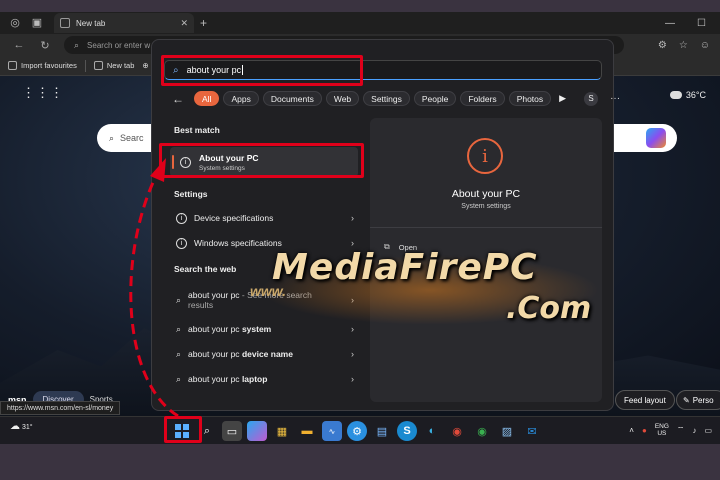 The width and height of the screenshot is (720, 480). Describe the element at coordinates (591, 98) in the screenshot. I see `account-avatar: S` at that location.